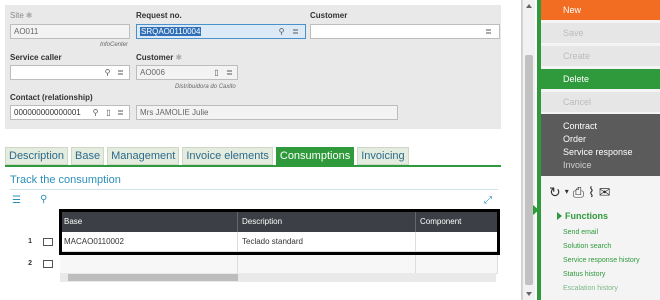 This screenshot has height=300, width=660. I want to click on tab-management: Management, so click(143, 156).